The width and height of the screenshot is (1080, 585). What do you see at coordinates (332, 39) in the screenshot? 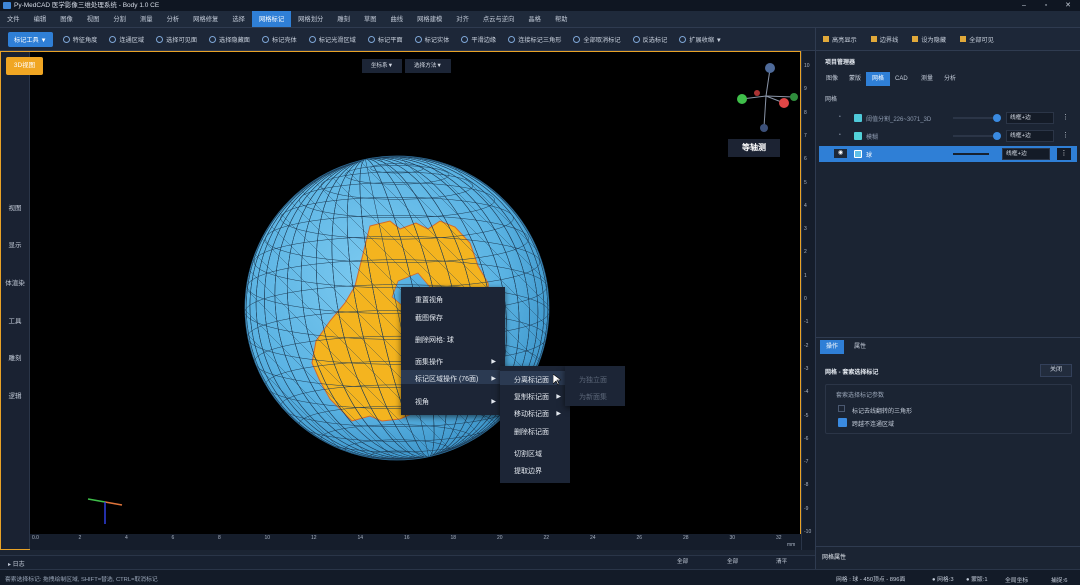
I see `toolbar-button: 标记光滑区域` at bounding box center [332, 39].